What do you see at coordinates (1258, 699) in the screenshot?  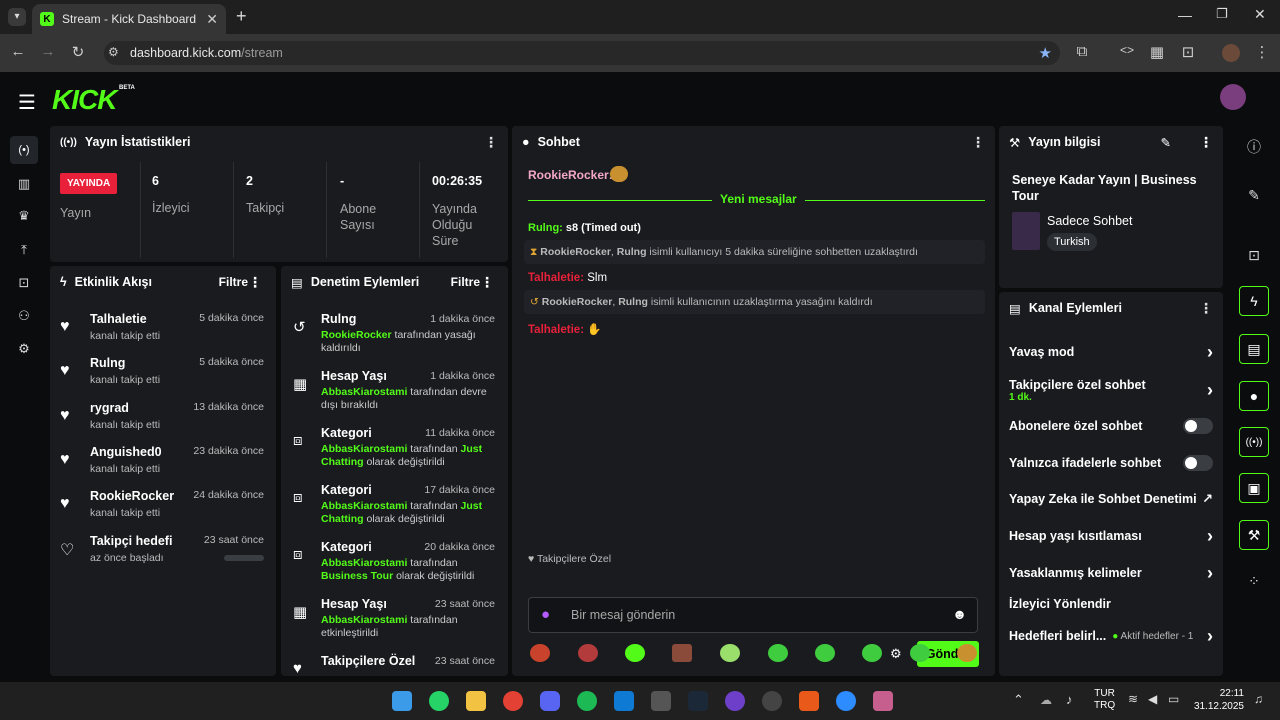 I see `notification-bell-icon: ♫` at bounding box center [1258, 699].